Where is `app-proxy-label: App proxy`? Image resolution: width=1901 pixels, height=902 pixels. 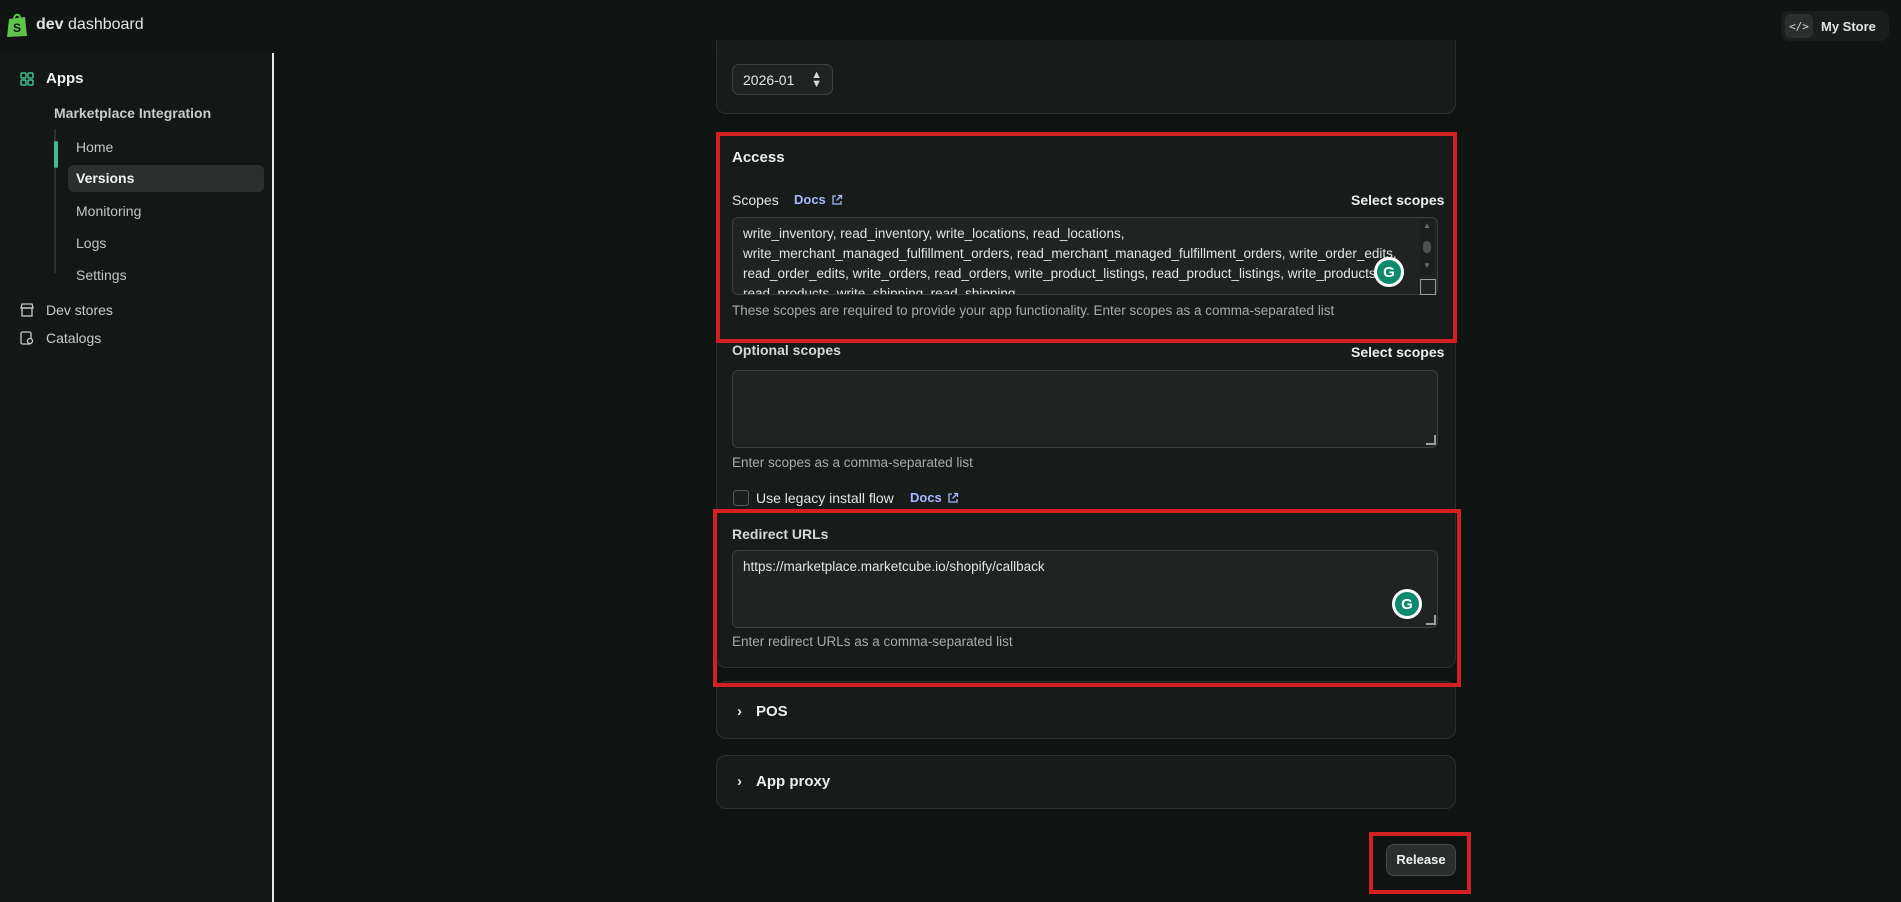 app-proxy-label: App proxy is located at coordinates (793, 781).